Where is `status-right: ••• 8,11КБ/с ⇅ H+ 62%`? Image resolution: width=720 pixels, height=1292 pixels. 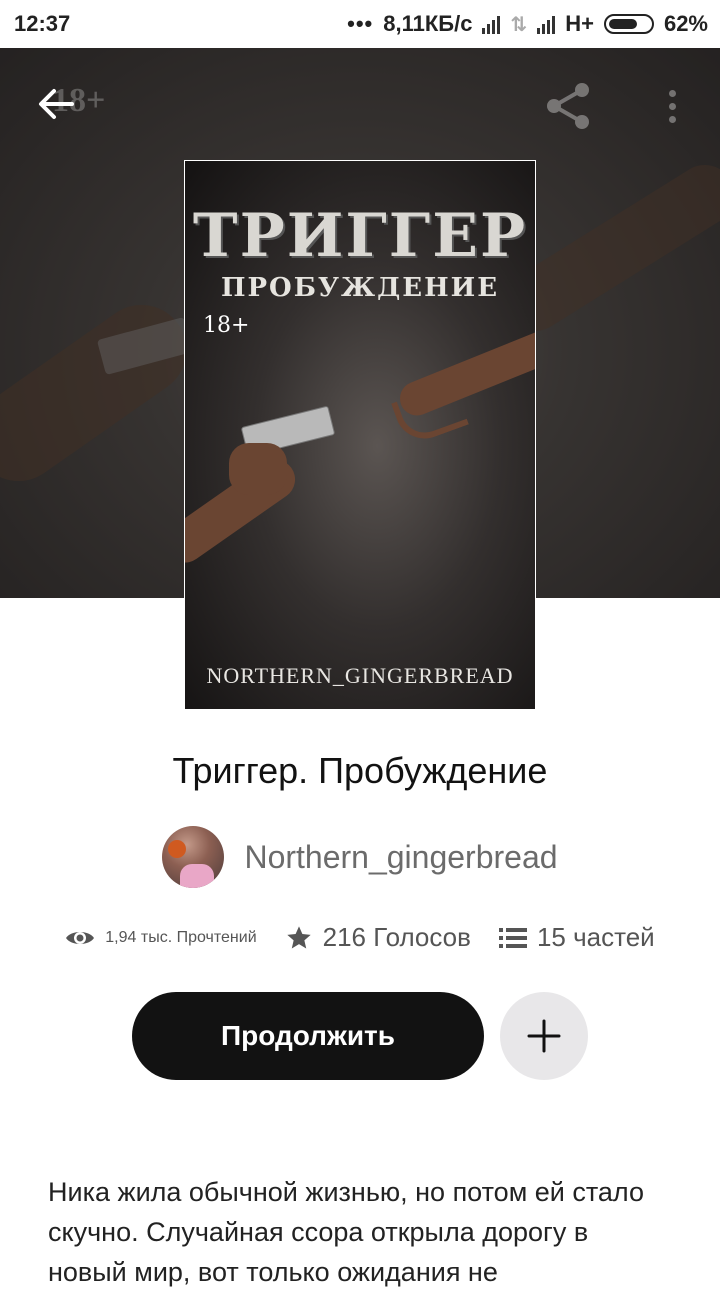
status-right: ••• 8,11КБ/с ⇅ H+ 62% is located at coordinates (527, 24).